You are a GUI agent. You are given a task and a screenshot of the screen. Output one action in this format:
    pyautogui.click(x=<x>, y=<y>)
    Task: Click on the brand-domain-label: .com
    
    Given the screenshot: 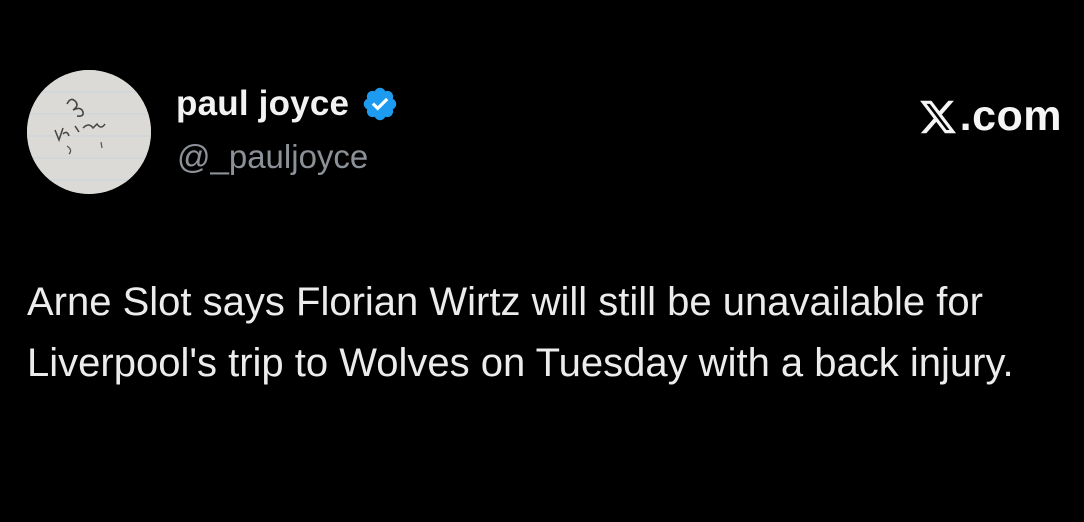 What is the action you would take?
    pyautogui.click(x=1010, y=116)
    